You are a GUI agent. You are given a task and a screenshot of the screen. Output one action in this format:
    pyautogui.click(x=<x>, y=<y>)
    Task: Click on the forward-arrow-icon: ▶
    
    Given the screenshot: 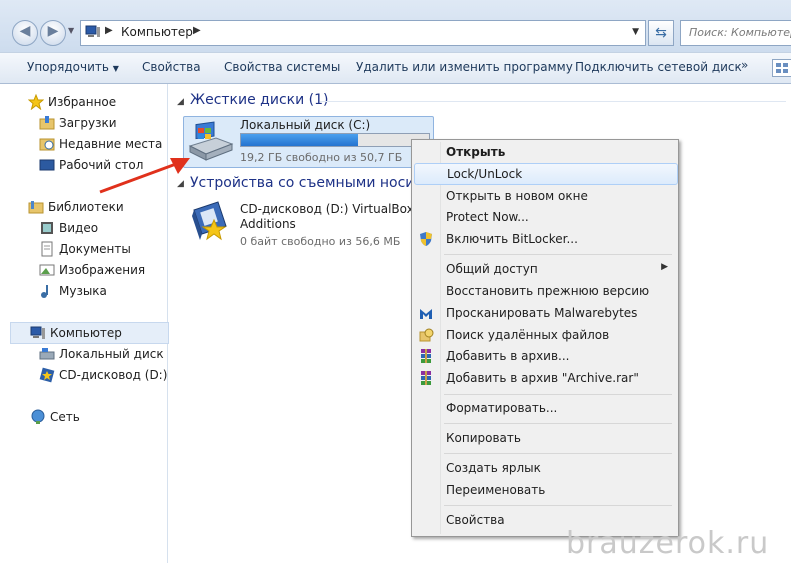 What is the action you would take?
    pyautogui.click(x=53, y=31)
    